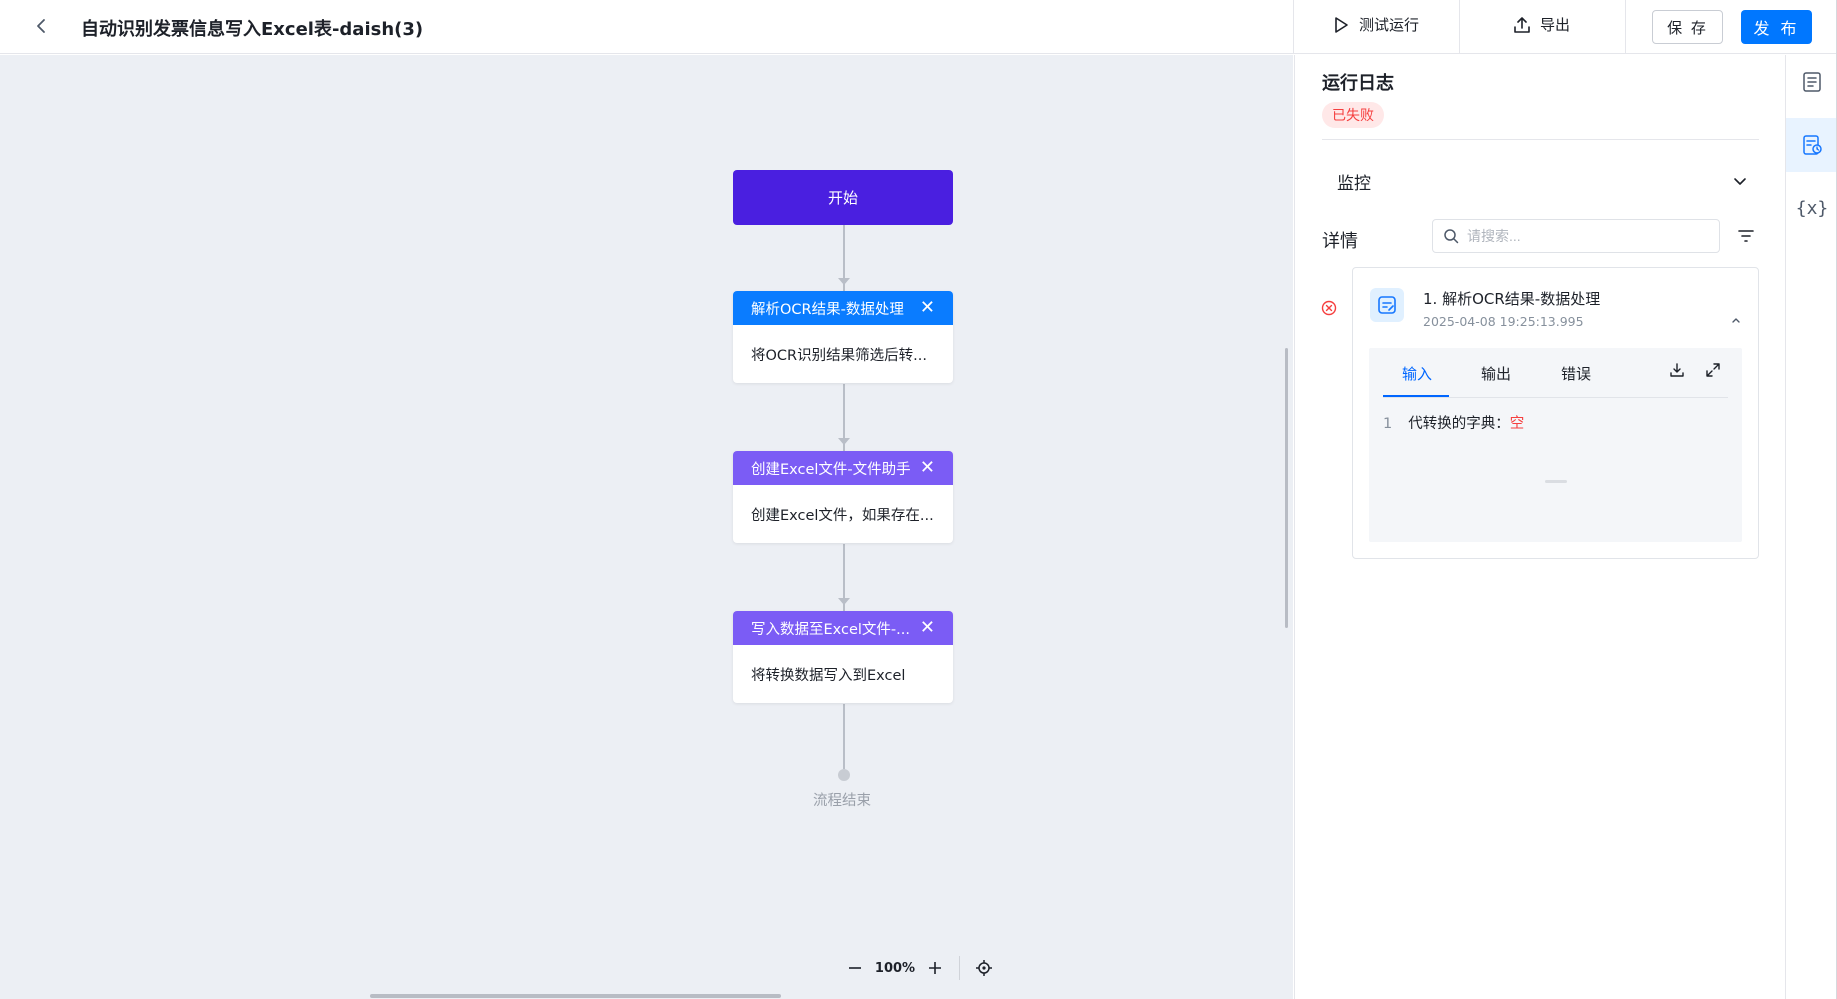 This screenshot has width=1837, height=999. What do you see at coordinates (1417, 373) in the screenshot?
I see `tab-input: 输入` at bounding box center [1417, 373].